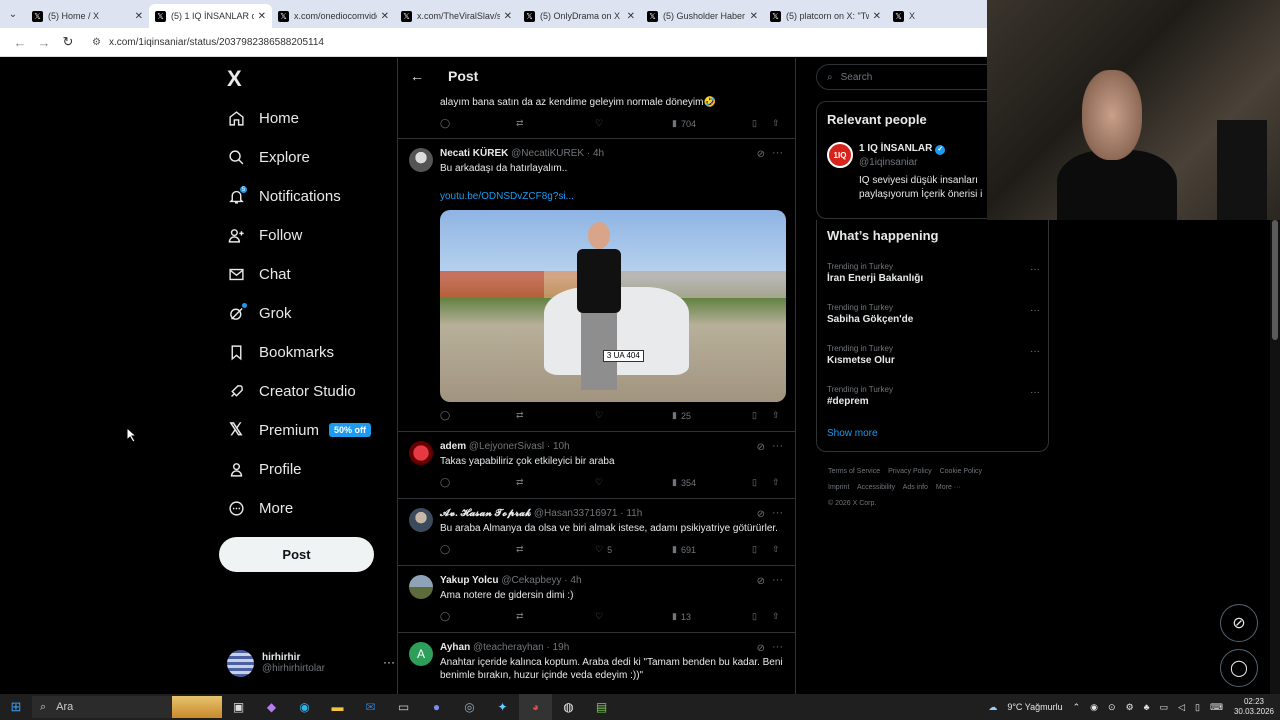  Describe the element at coordinates (1239, 623) in the screenshot. I see `grok-fab-button: ⊘` at that location.